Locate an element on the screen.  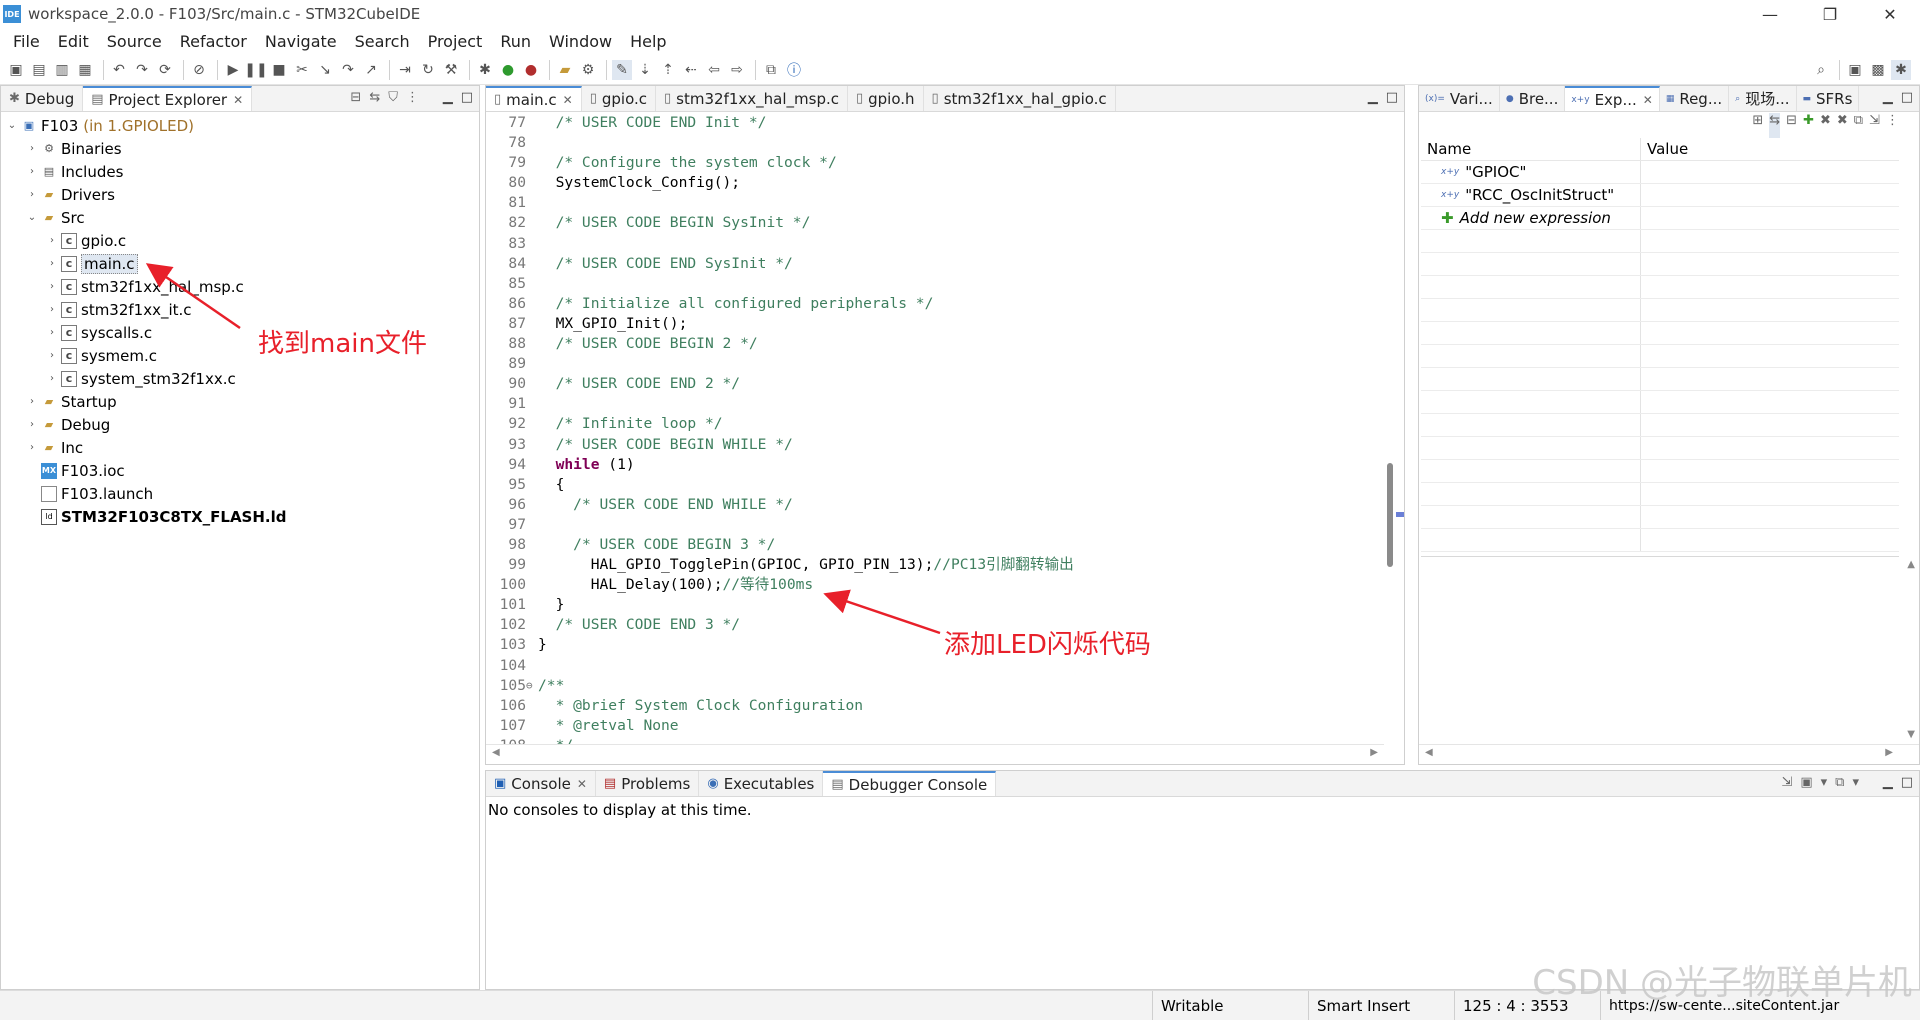
step-into-icon: ↘ is located at coordinates (325, 70).